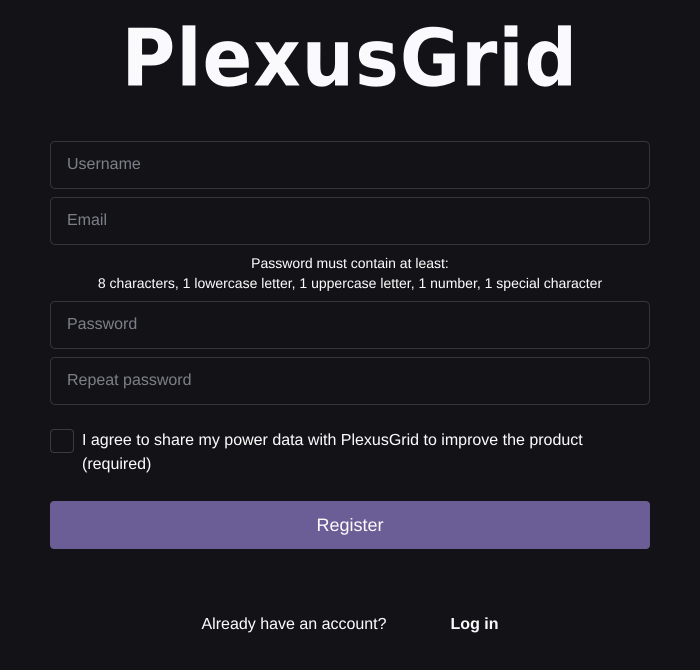  Describe the element at coordinates (350, 58) in the screenshot. I see `logo-wordmark: PlexusGrid` at that location.